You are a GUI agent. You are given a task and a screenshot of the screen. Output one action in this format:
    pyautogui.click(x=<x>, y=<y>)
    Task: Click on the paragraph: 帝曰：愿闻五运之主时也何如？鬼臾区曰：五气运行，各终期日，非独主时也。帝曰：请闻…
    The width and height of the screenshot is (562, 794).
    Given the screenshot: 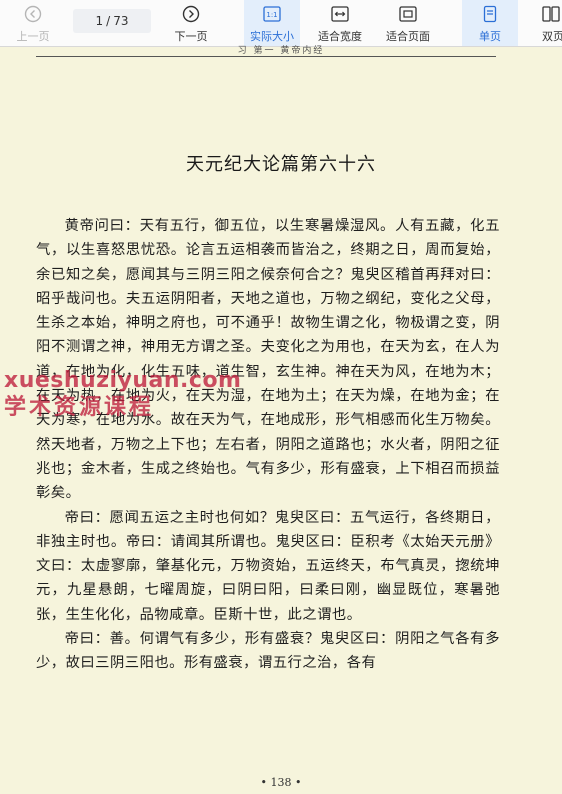 What is the action you would take?
    pyautogui.click(x=268, y=566)
    